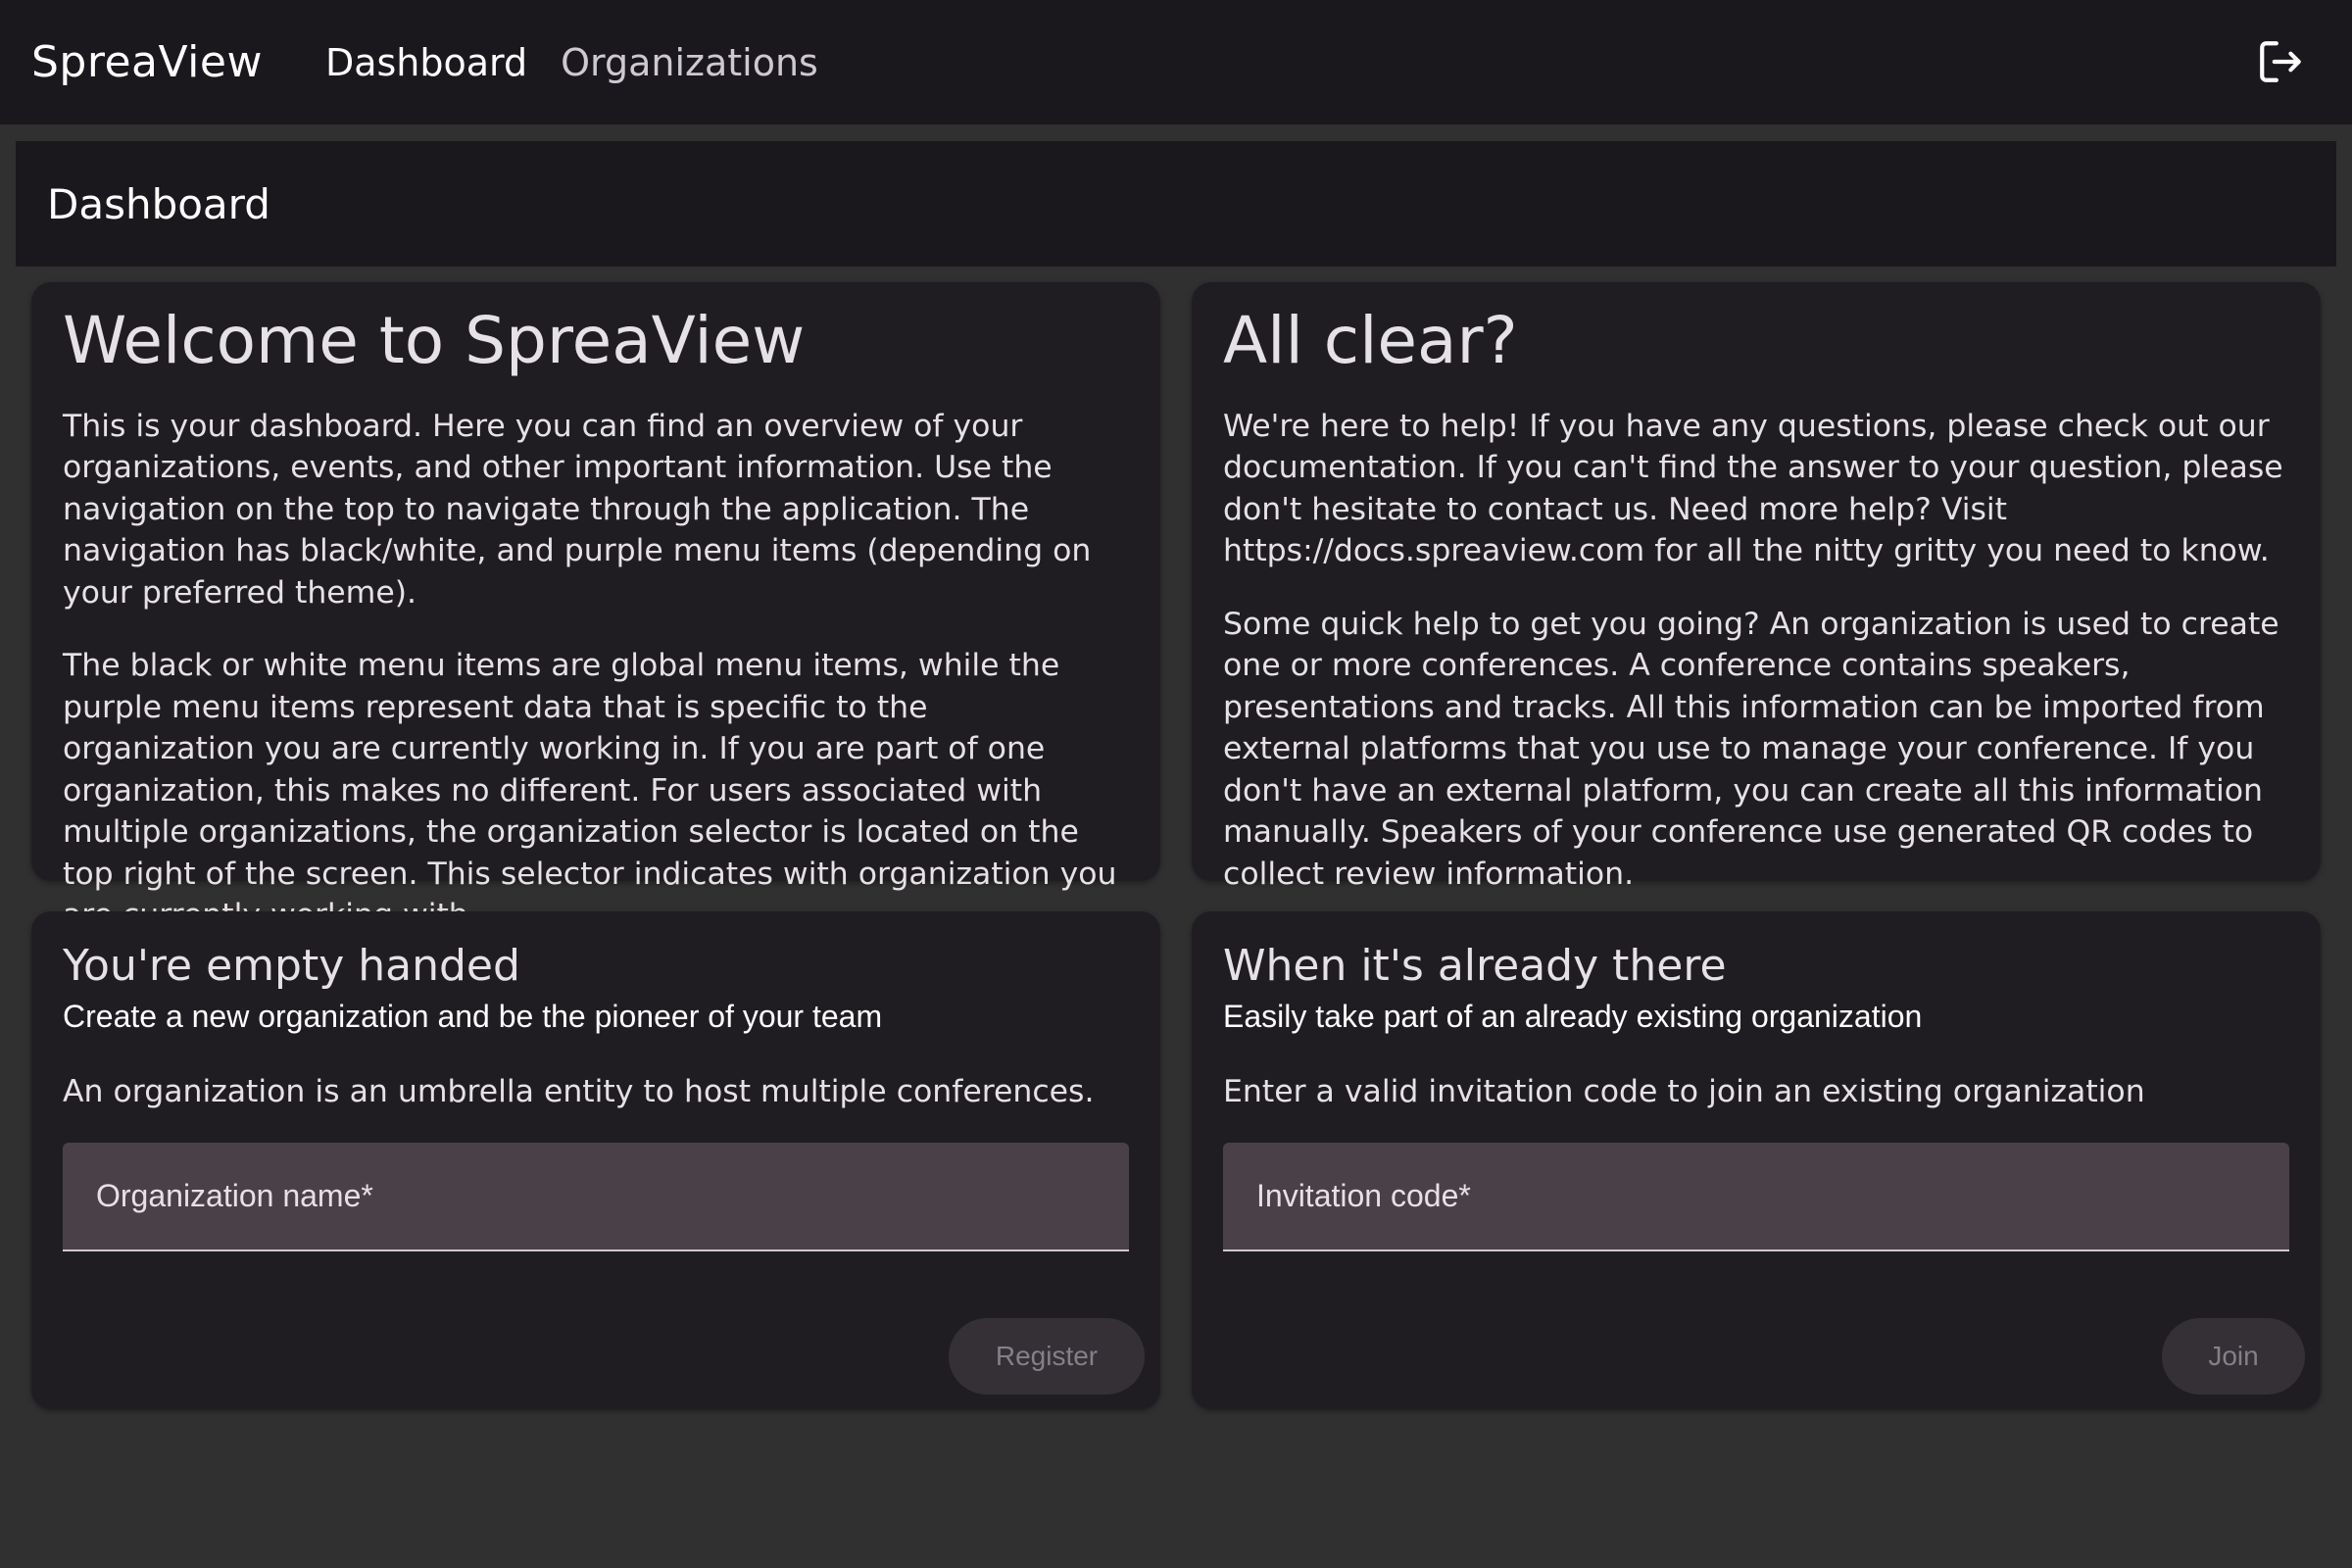 This screenshot has height=1568, width=2352. I want to click on logout-icon, so click(2280, 61).